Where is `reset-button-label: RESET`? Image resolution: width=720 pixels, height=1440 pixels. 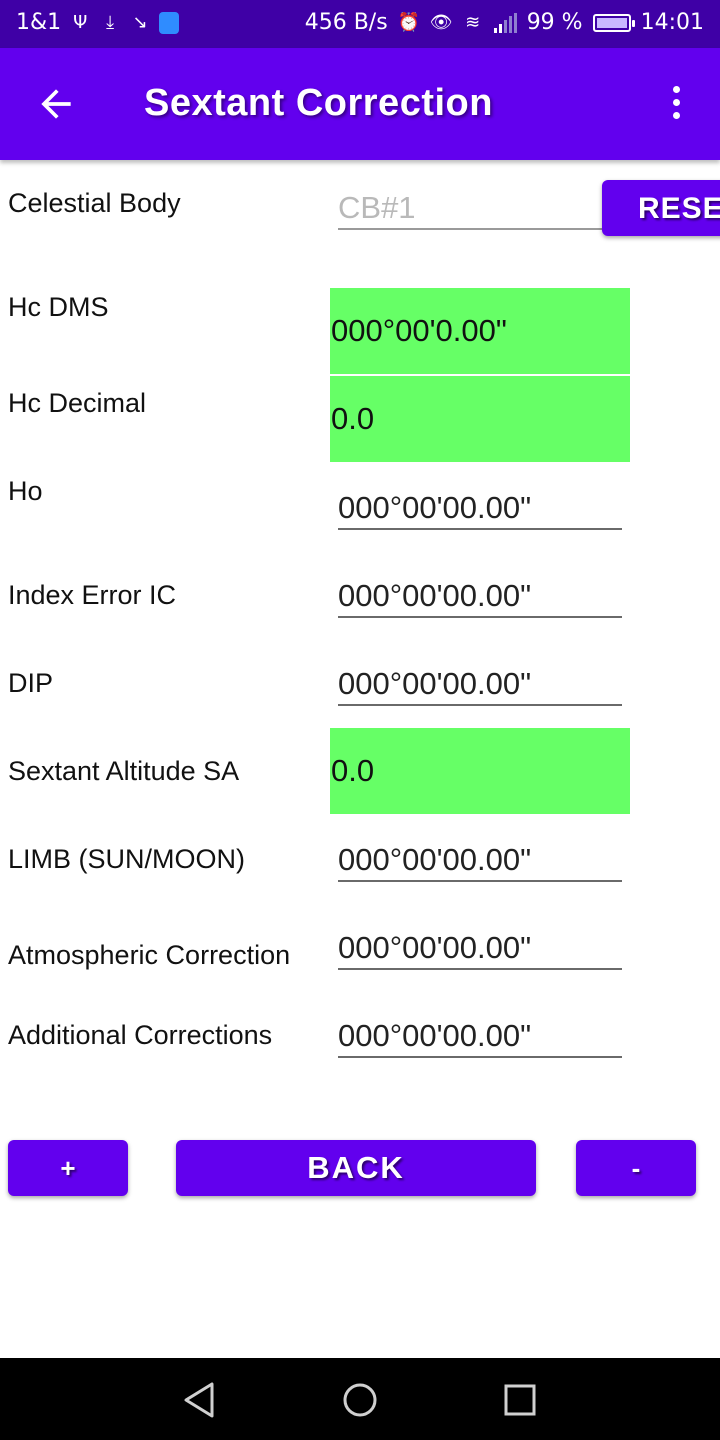
reset-button-label: RESET is located at coordinates (679, 208).